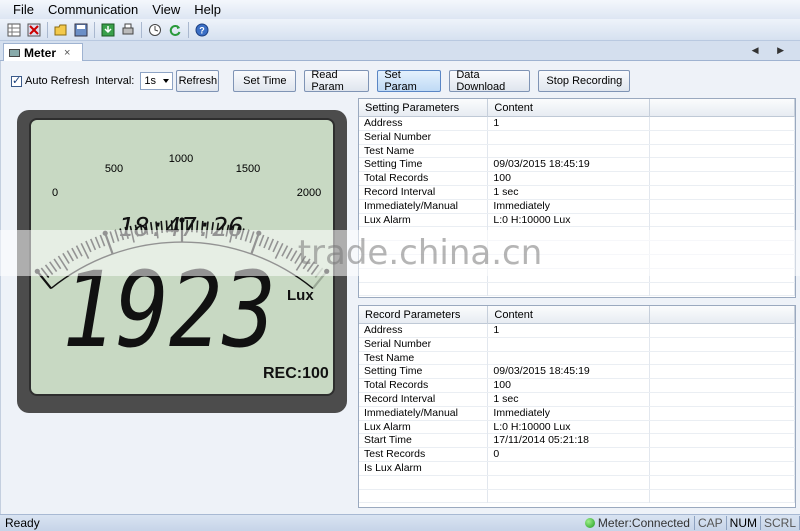 This screenshot has width=800, height=531. What do you see at coordinates (265, 81) in the screenshot?
I see `set-time-button: Set Time` at bounding box center [265, 81].